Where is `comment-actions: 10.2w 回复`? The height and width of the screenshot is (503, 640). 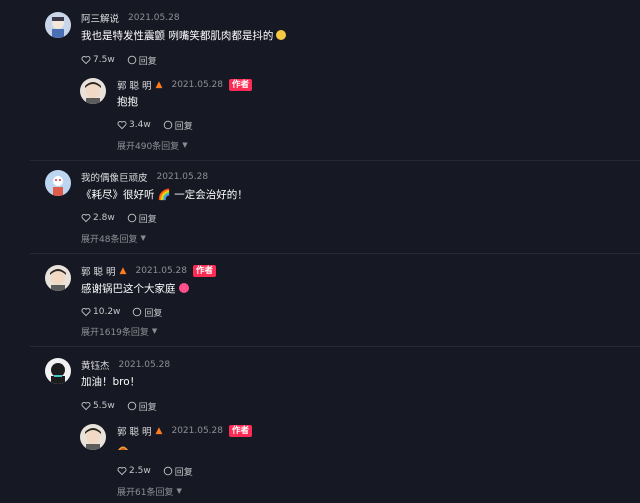 comment-actions: 10.2w 回复 is located at coordinates (121, 312).